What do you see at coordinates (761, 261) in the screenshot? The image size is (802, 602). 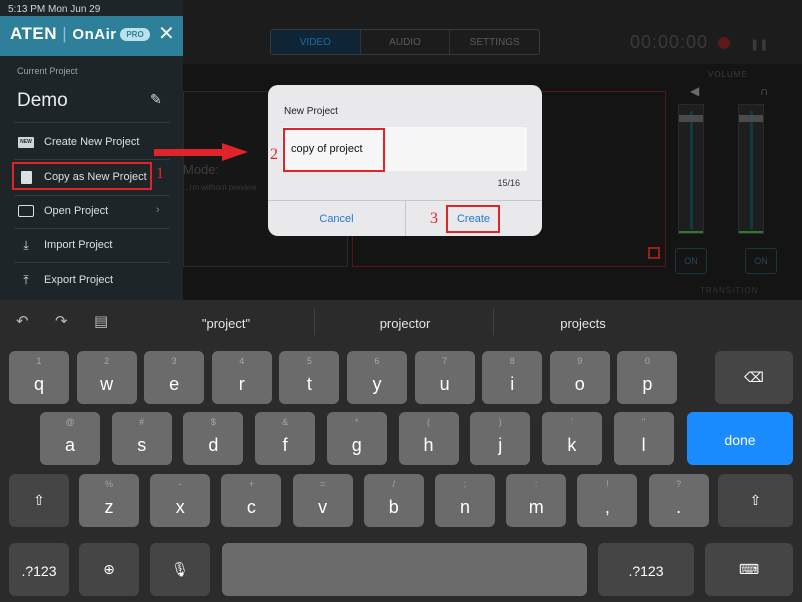 I see `headphones-on-button: ON` at bounding box center [761, 261].